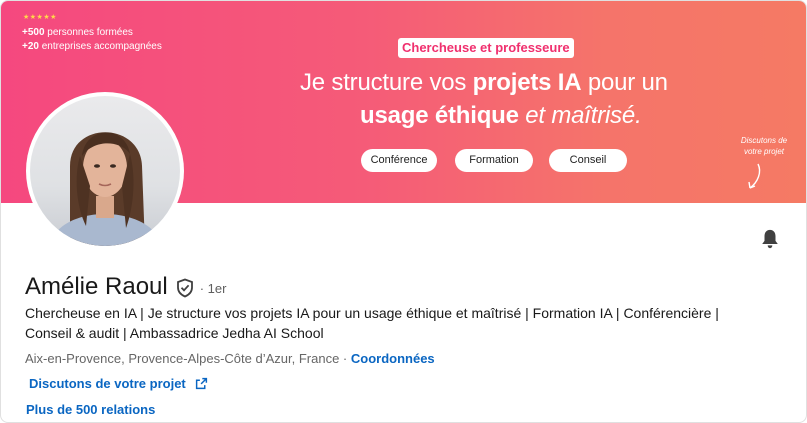 The height and width of the screenshot is (423, 807). Describe the element at coordinates (439, 115) in the screenshot. I see `banner-headline-bold2: usage éthique` at that location.